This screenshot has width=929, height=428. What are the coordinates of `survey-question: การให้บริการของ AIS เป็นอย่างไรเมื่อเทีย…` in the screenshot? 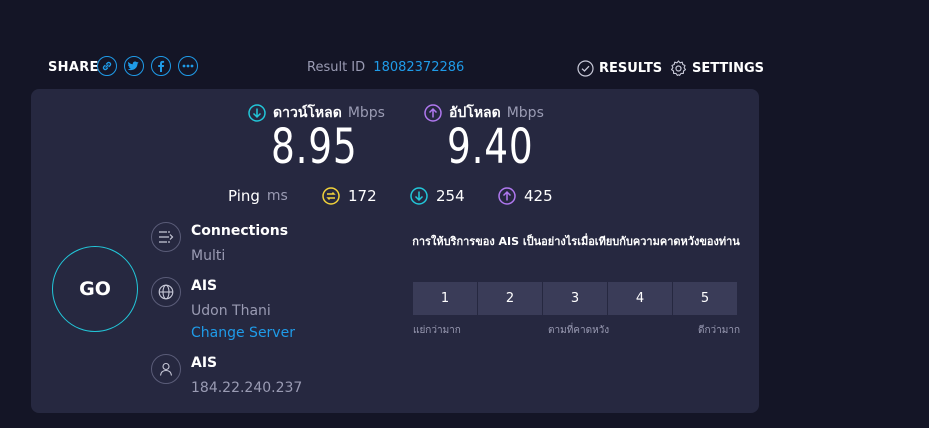 It's located at (576, 241).